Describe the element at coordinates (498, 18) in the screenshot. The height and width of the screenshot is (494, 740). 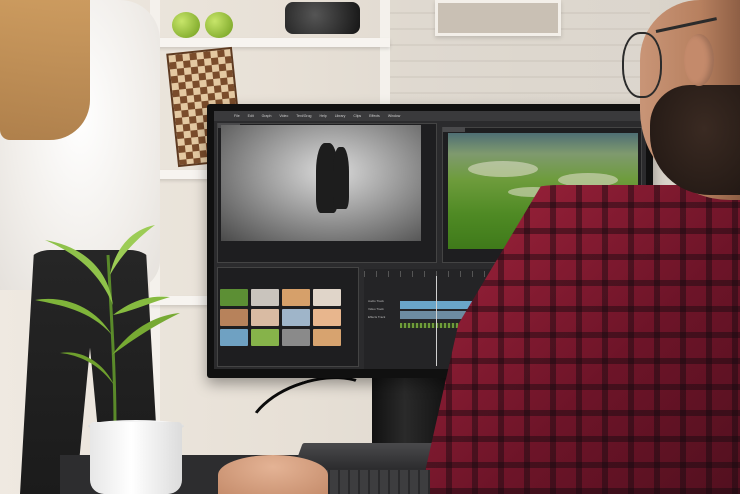
I see `wall-picture-frame` at that location.